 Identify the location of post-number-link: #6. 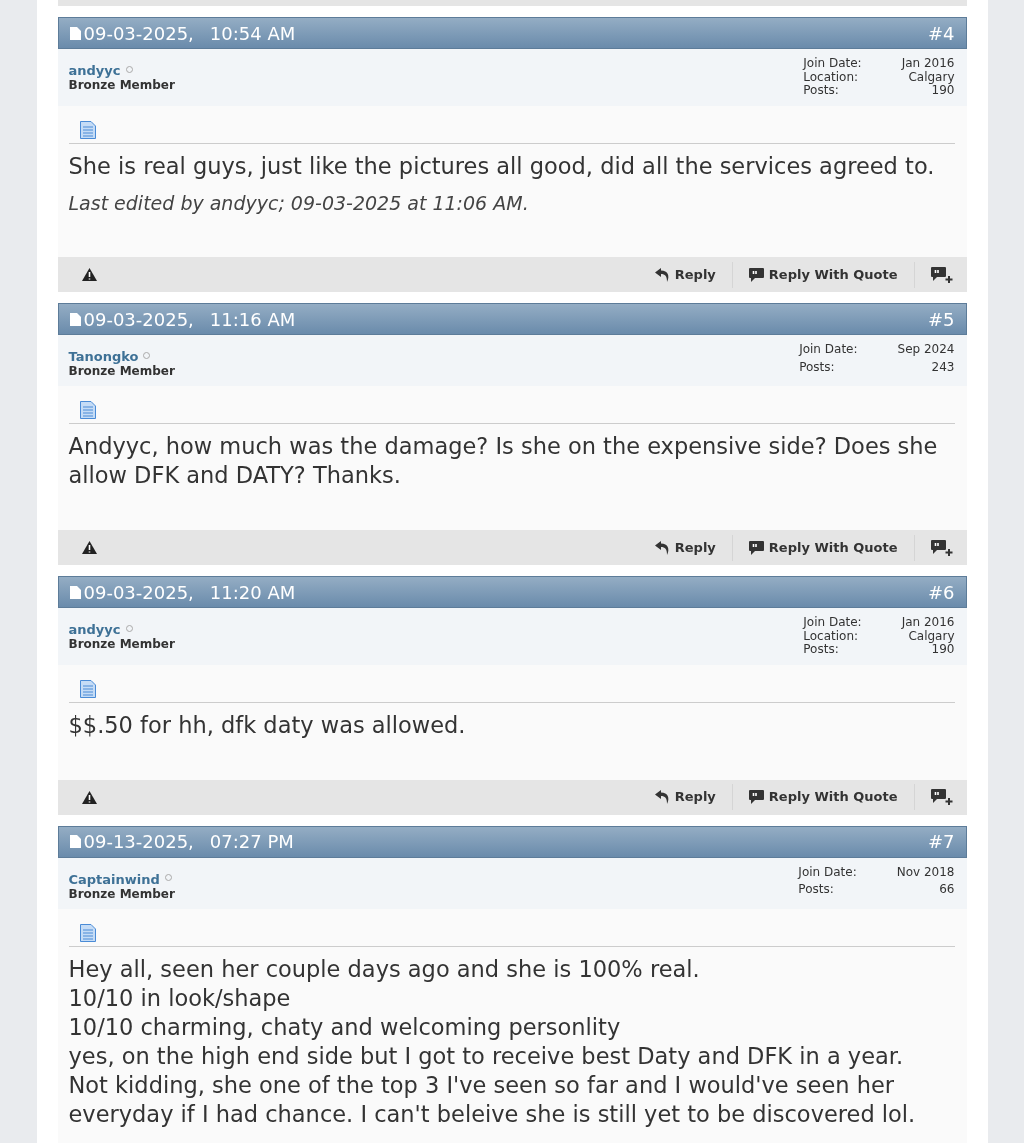
(941, 592).